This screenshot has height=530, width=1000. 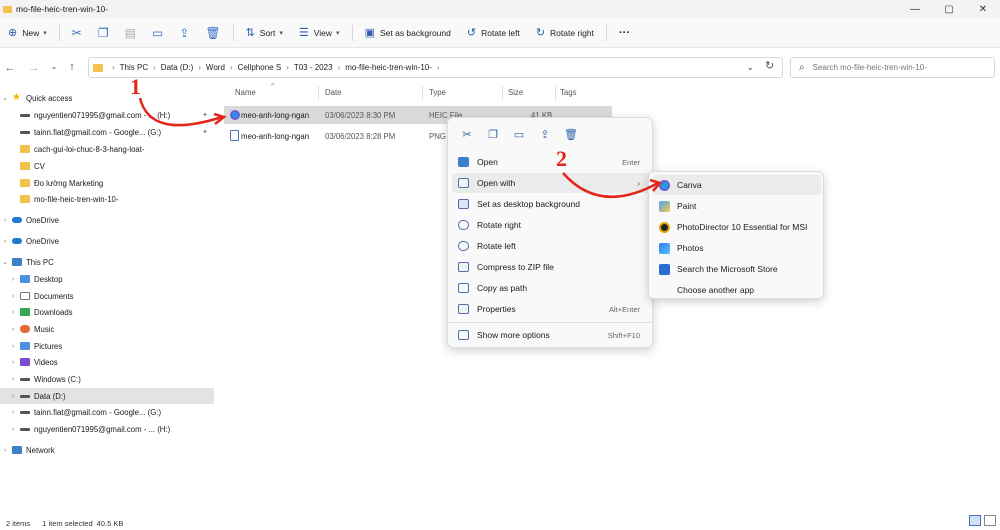 I want to click on cut-icon: ✂, so click(x=467, y=134).